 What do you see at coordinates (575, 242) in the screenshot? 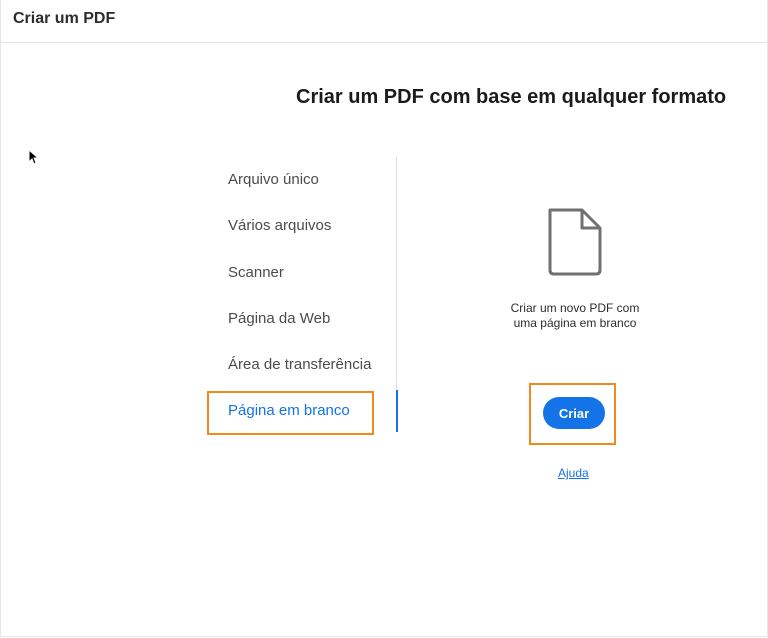
I see `blank-document-icon` at bounding box center [575, 242].